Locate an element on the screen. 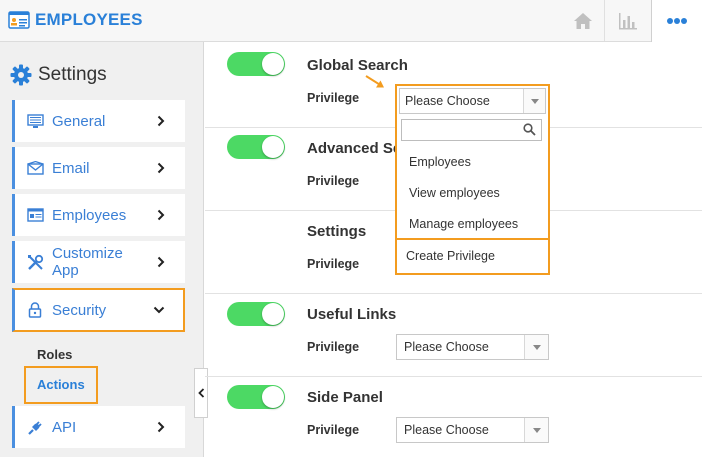  chevron-down-icon is located at coordinates (159, 310).